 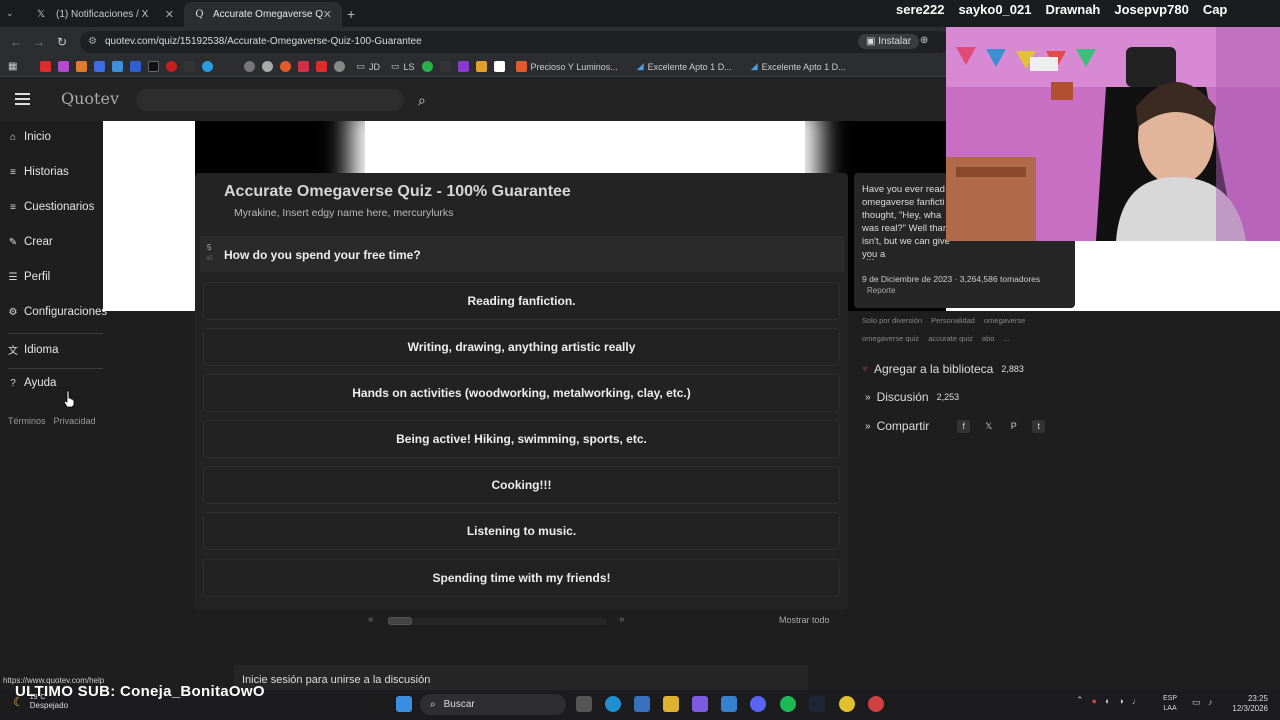 What do you see at coordinates (12, 66) in the screenshot?
I see `apps-icon: ▦` at bounding box center [12, 66].